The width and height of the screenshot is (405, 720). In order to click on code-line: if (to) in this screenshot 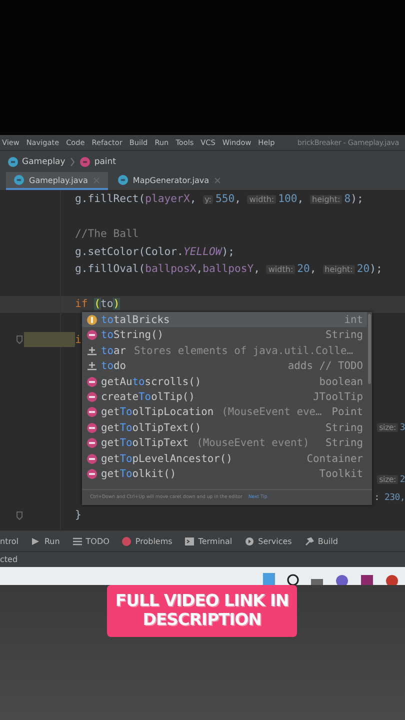, I will do `click(97, 304)`.